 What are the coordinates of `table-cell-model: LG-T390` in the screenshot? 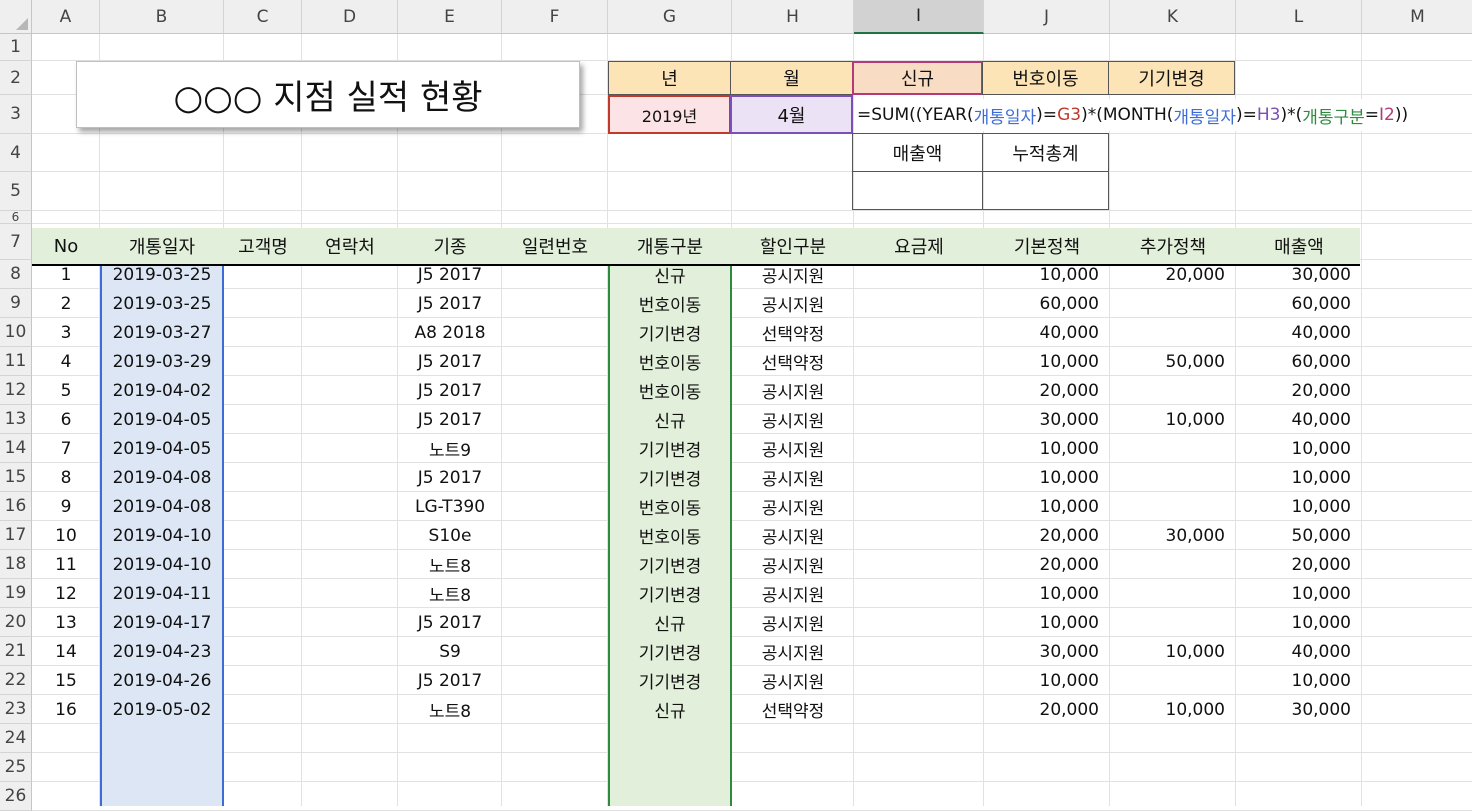 It's located at (450, 506).